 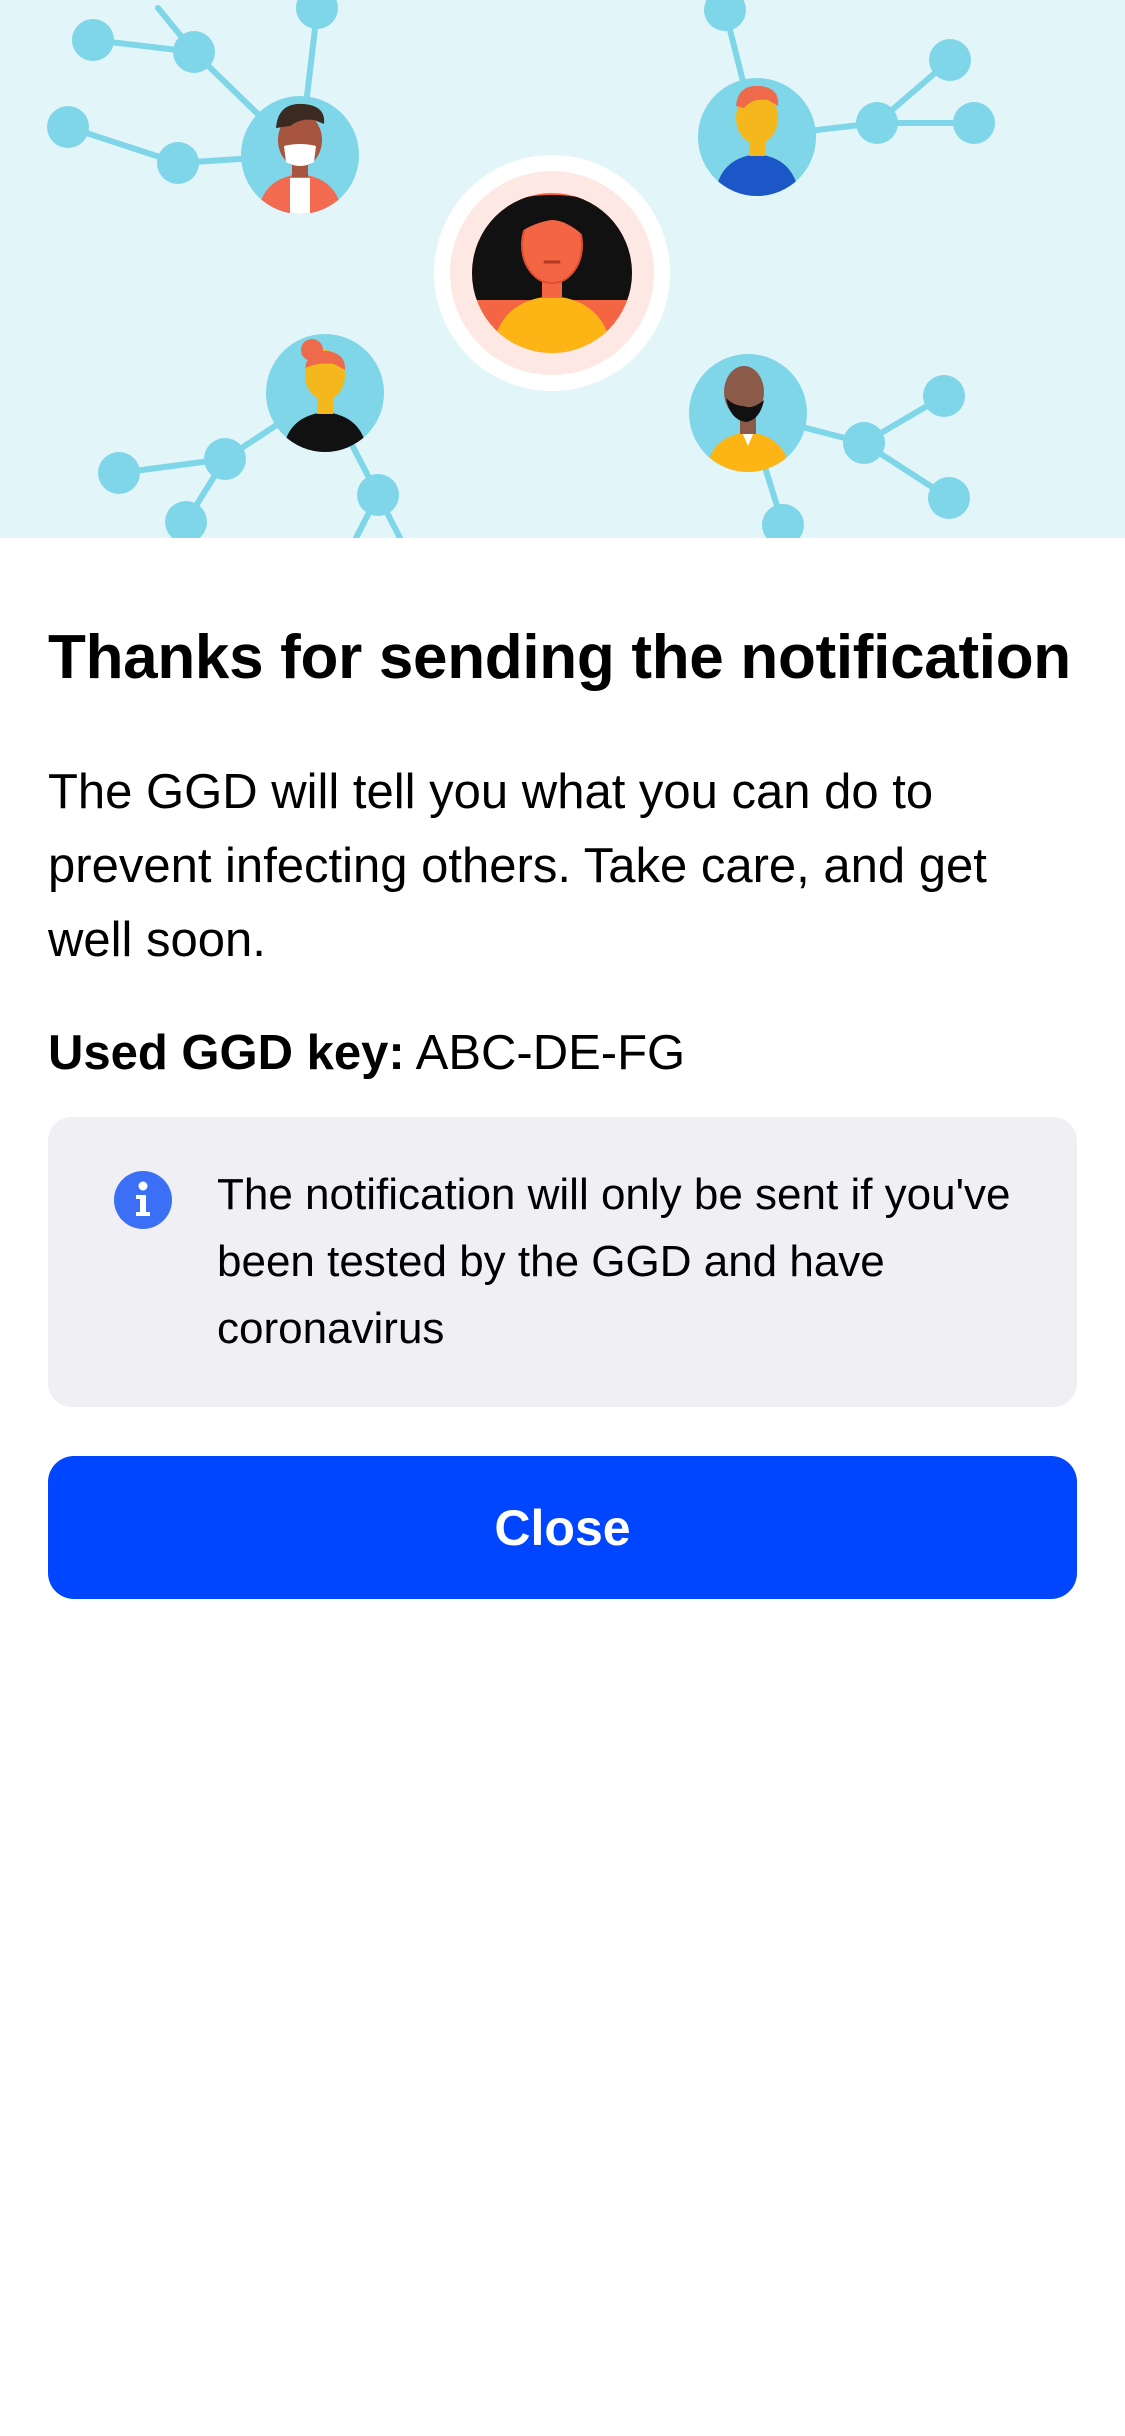 What do you see at coordinates (226, 1053) in the screenshot?
I see `ggd-key-label: Used GGD key:` at bounding box center [226, 1053].